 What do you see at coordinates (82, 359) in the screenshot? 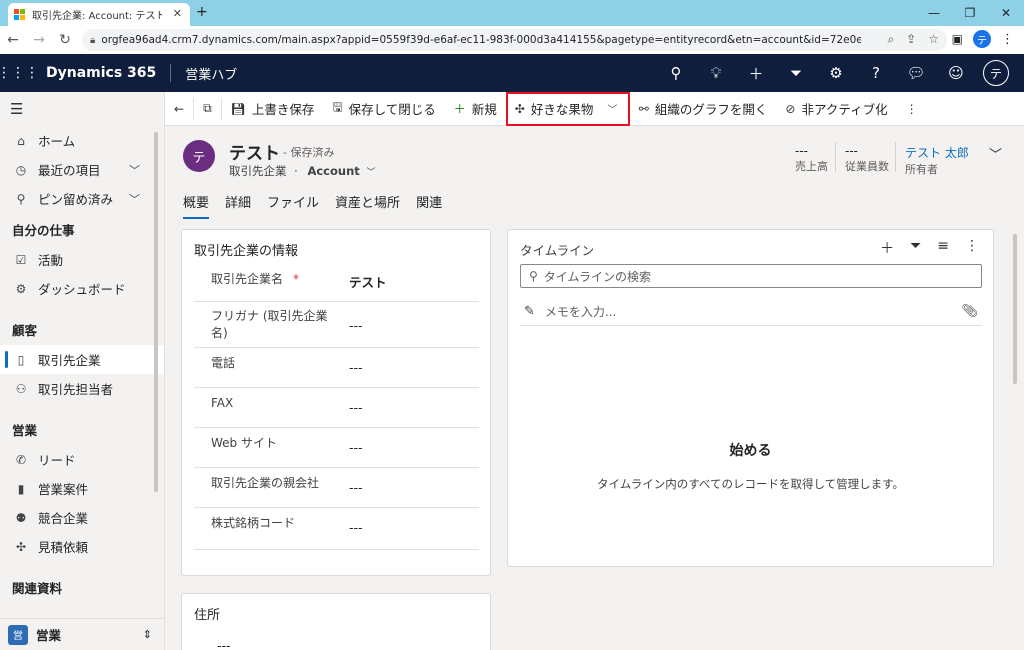
I see `sidebar-item-accounts: ▯ 取引先企業` at bounding box center [82, 359].